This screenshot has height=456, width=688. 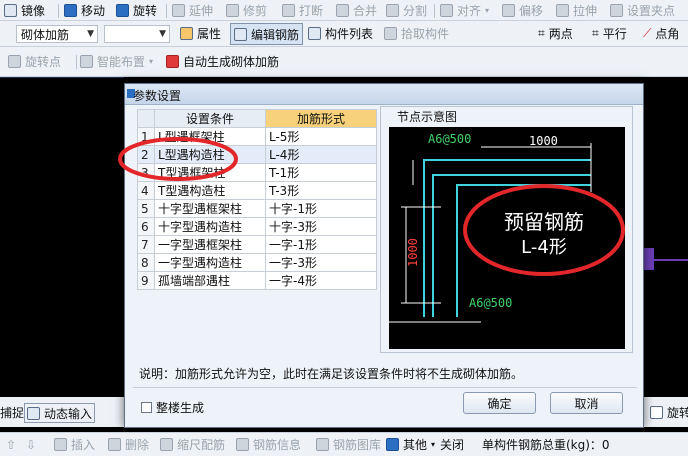 I want to click on auto-generate-icon, so click(x=172, y=61).